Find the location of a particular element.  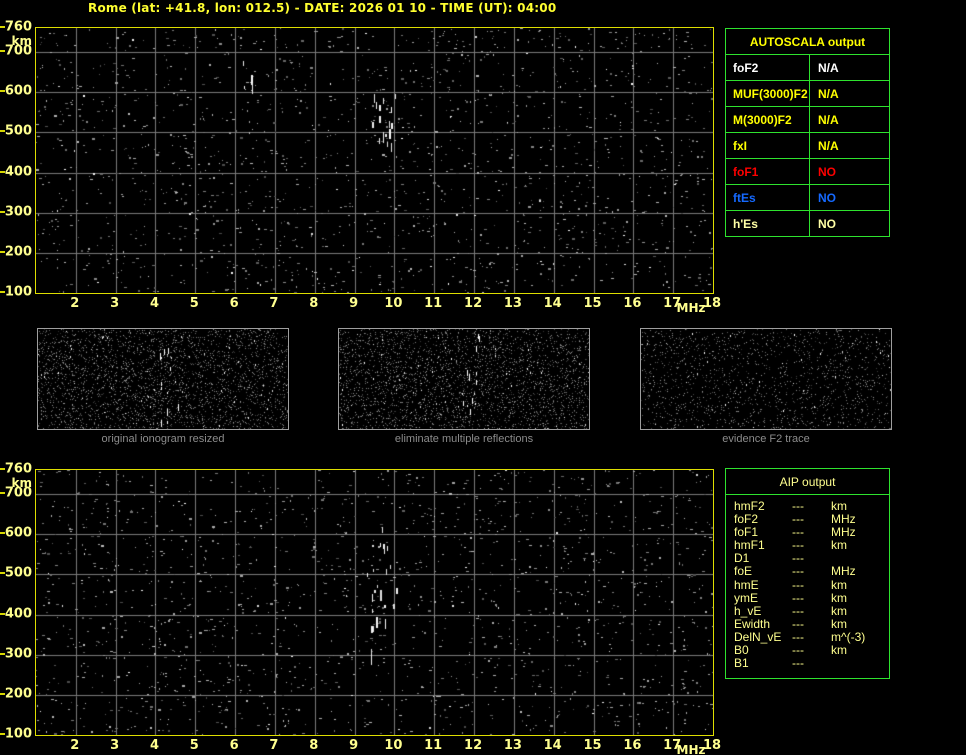

aip-table-header: AIP output is located at coordinates (807, 482).